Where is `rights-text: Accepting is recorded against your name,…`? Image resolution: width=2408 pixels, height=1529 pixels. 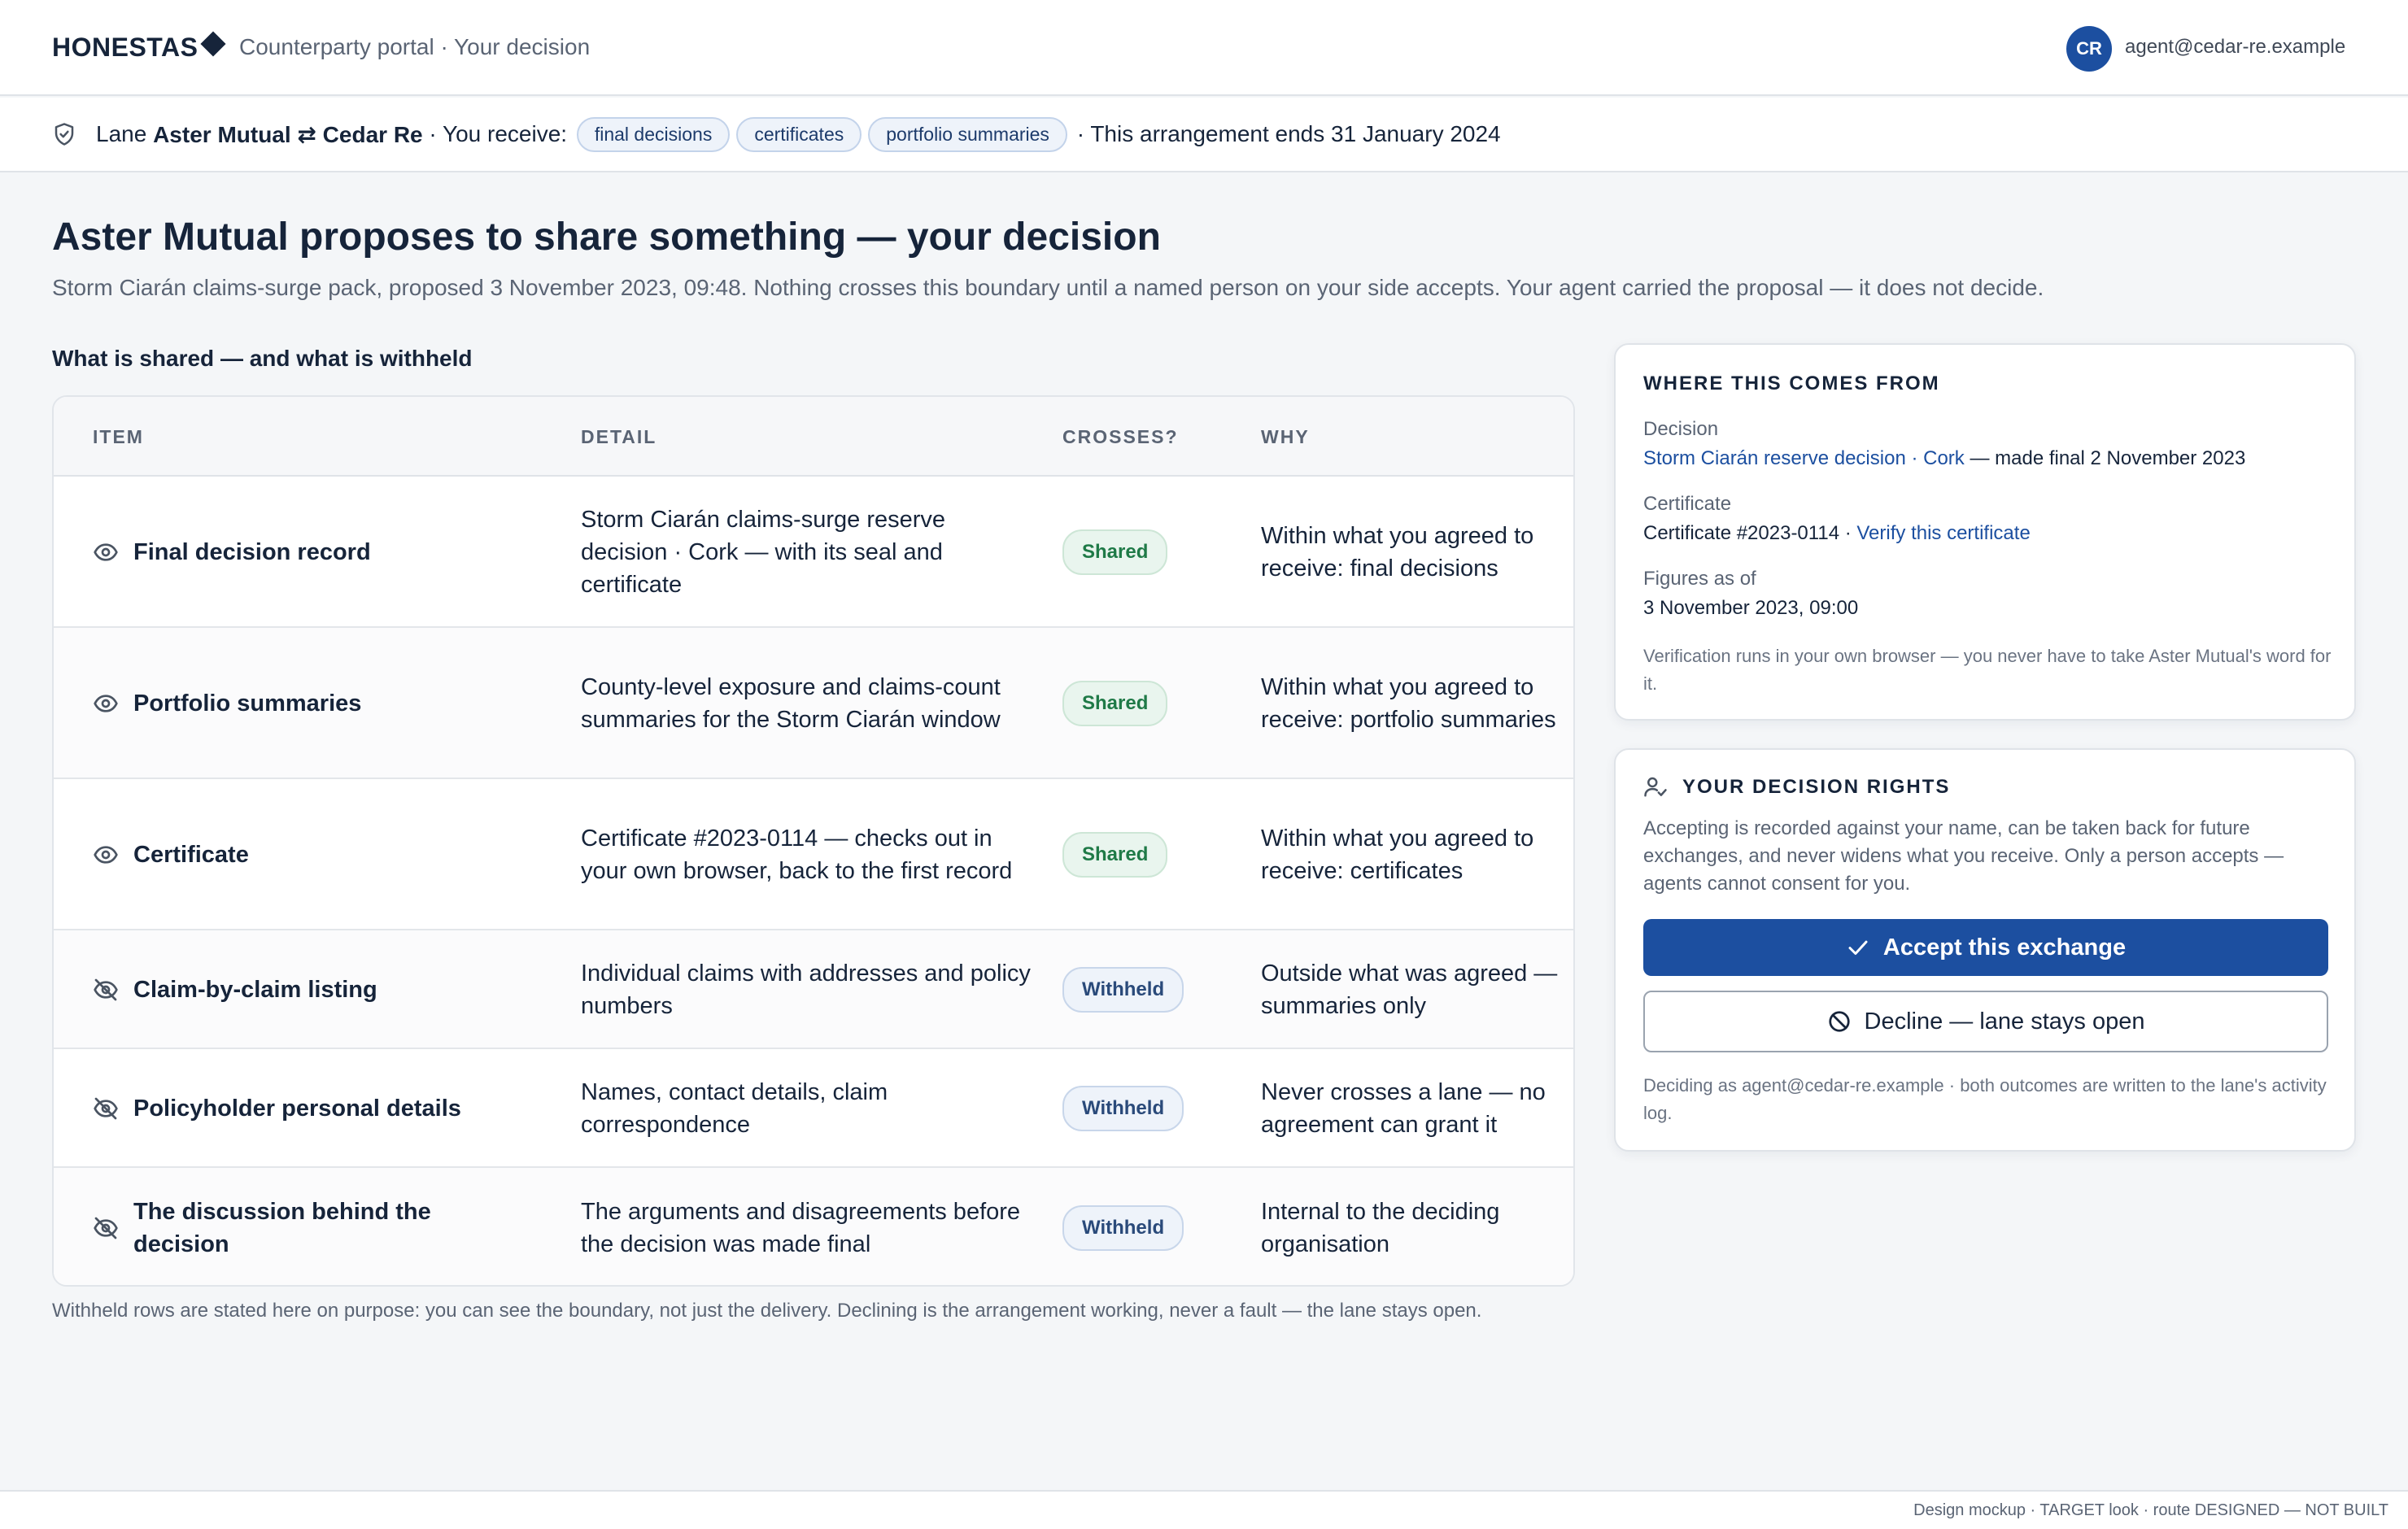 rights-text: Accepting is recorded against your name,… is located at coordinates (1964, 856).